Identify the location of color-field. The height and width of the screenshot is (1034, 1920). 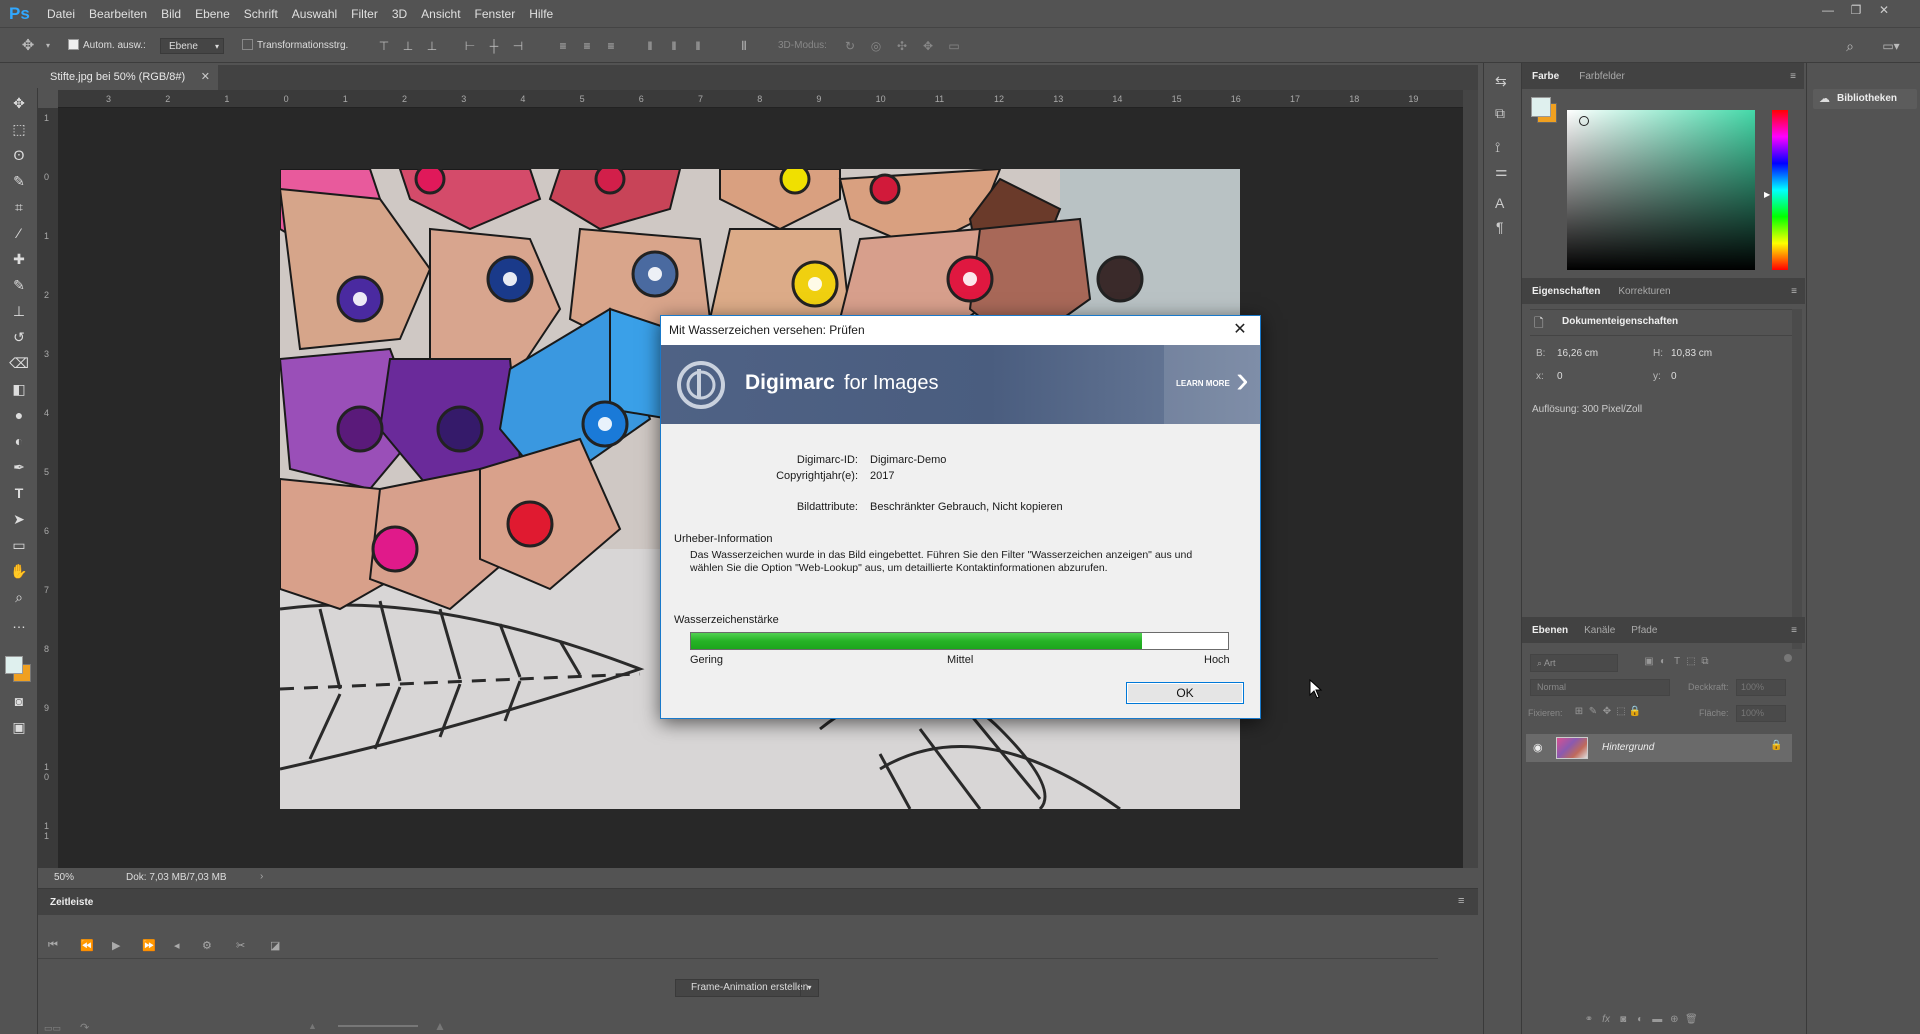
(1661, 190).